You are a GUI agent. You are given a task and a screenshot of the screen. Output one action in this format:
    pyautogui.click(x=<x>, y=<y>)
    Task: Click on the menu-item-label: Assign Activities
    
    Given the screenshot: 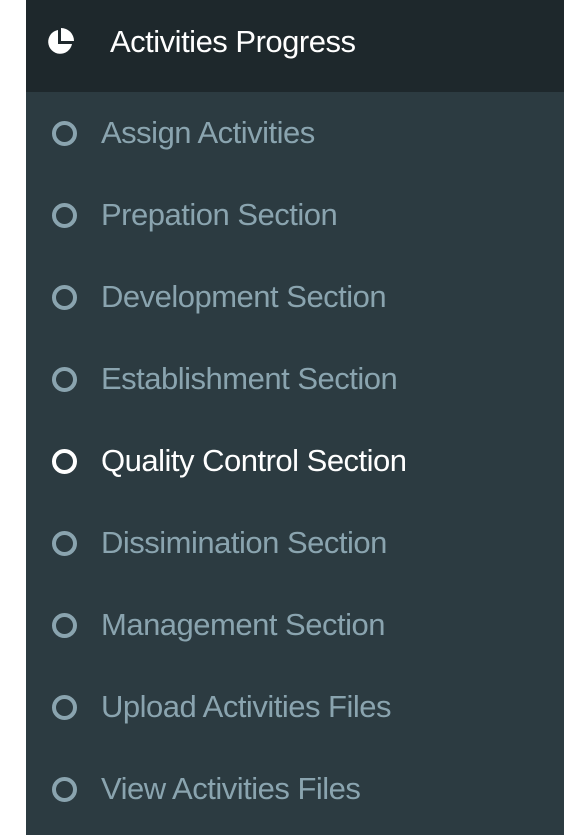 What is the action you would take?
    pyautogui.click(x=208, y=132)
    